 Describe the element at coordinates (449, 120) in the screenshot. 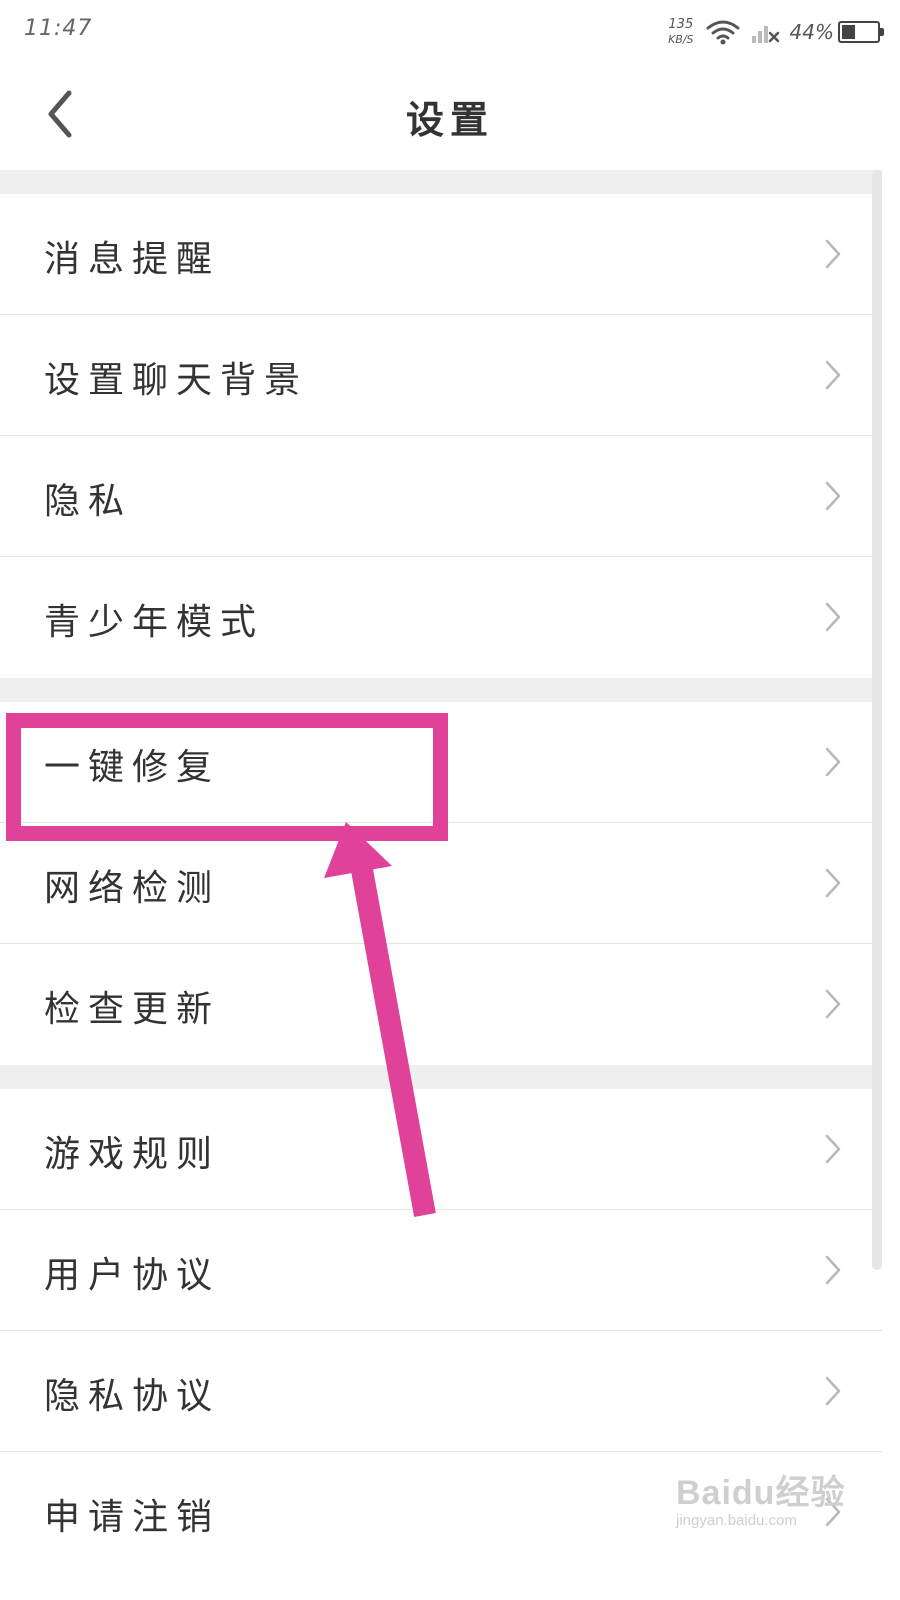

I see `page-title: 设置` at that location.